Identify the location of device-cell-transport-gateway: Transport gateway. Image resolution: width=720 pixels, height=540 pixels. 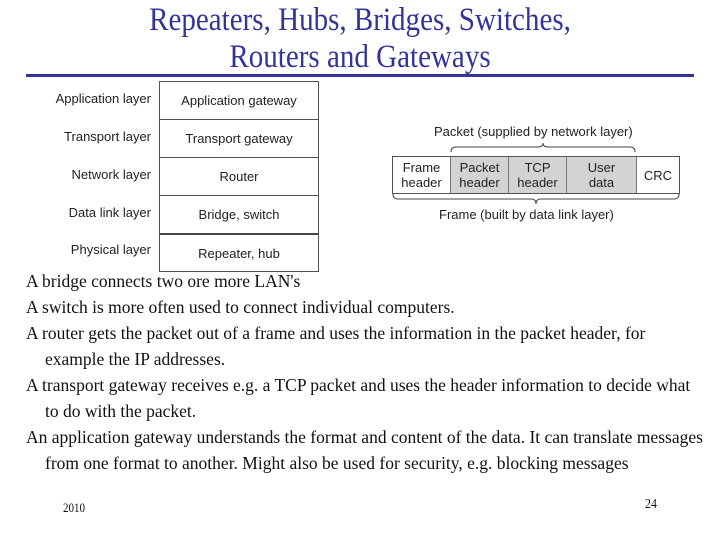
(239, 138).